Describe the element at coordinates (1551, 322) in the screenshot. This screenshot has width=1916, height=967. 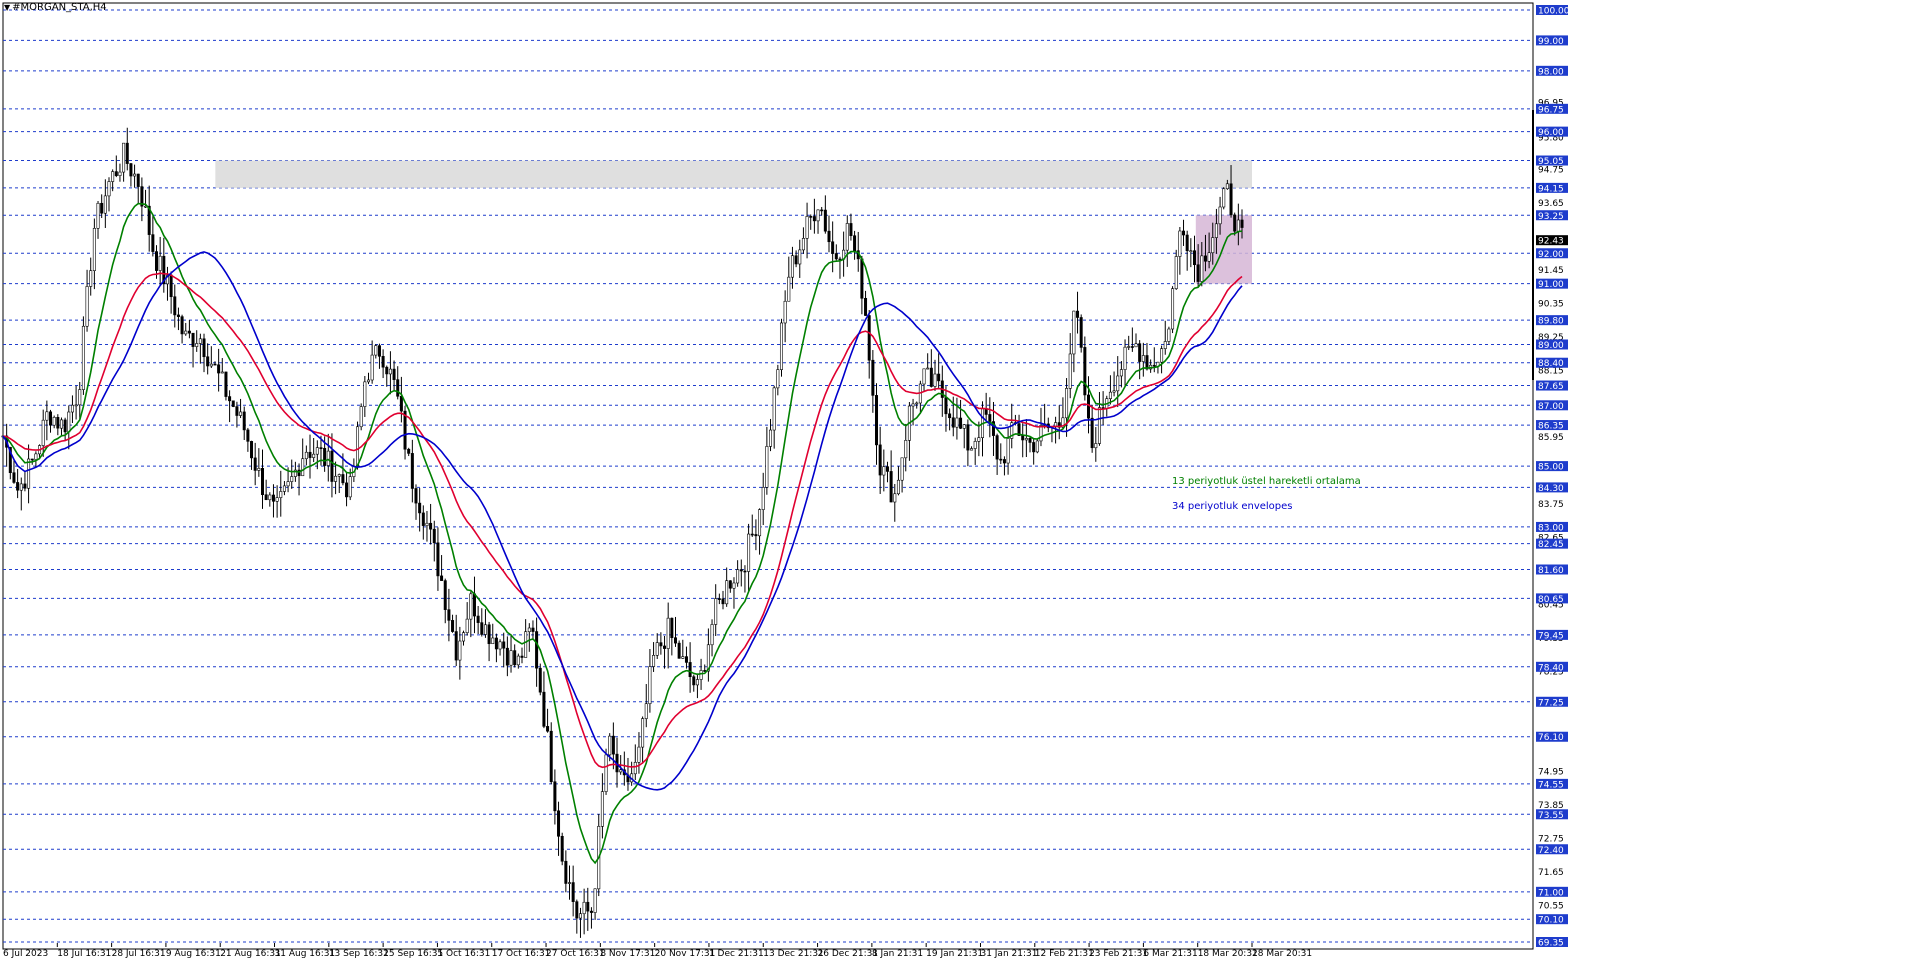
I see `y-level-label: 89.80` at that location.